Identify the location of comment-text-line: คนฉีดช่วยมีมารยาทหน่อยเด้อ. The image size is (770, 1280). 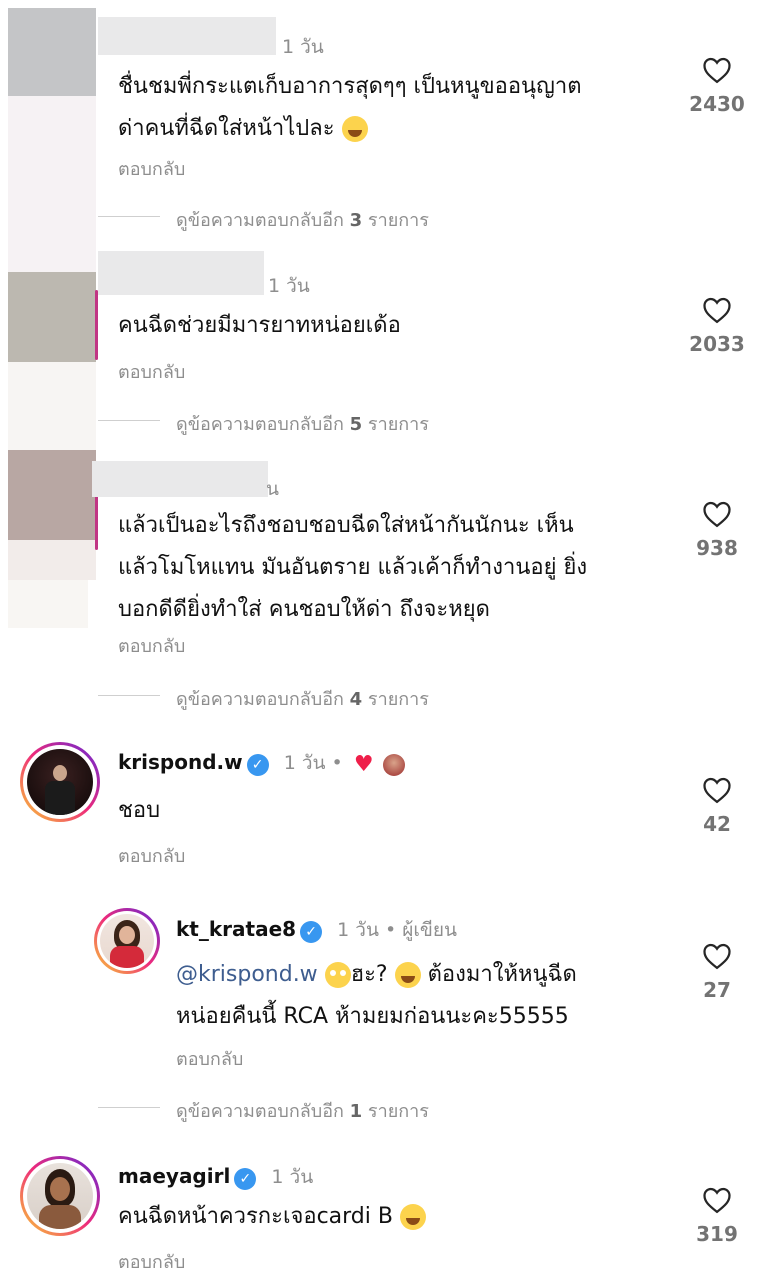
(259, 325).